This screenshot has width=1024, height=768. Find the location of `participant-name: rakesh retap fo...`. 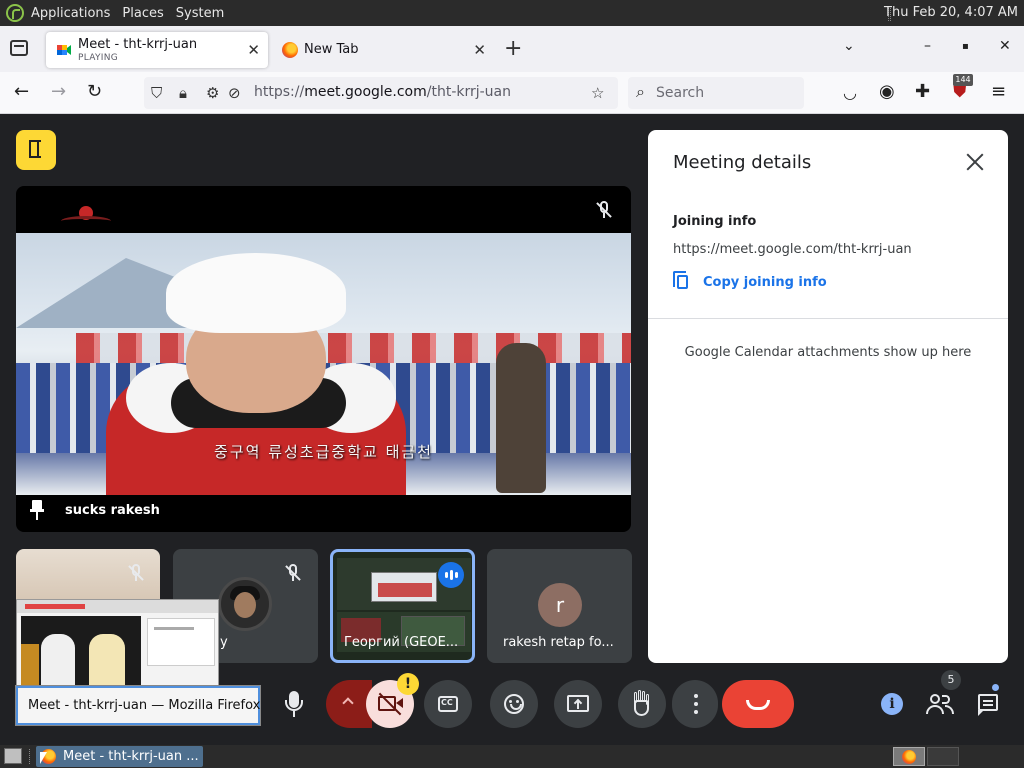

participant-name: rakesh retap fo... is located at coordinates (558, 642).